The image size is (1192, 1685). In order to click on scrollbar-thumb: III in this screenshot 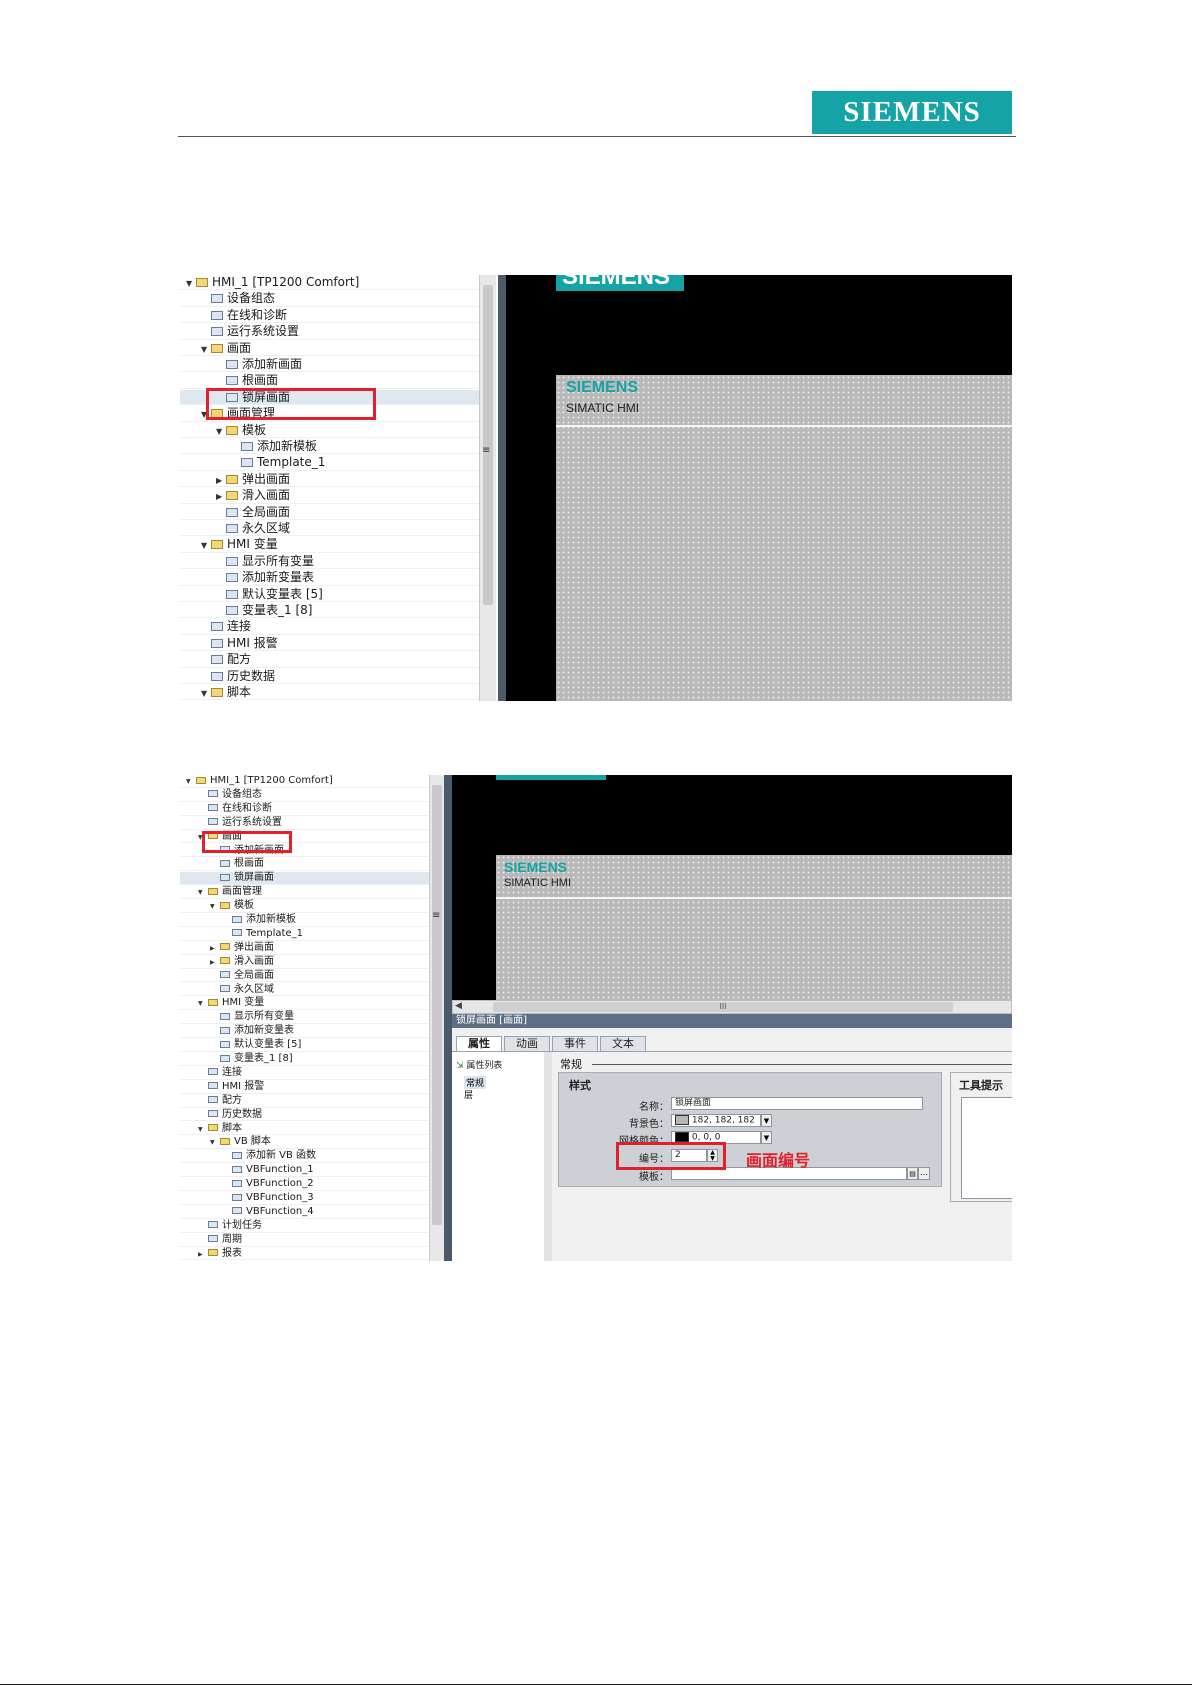, I will do `click(723, 1007)`.